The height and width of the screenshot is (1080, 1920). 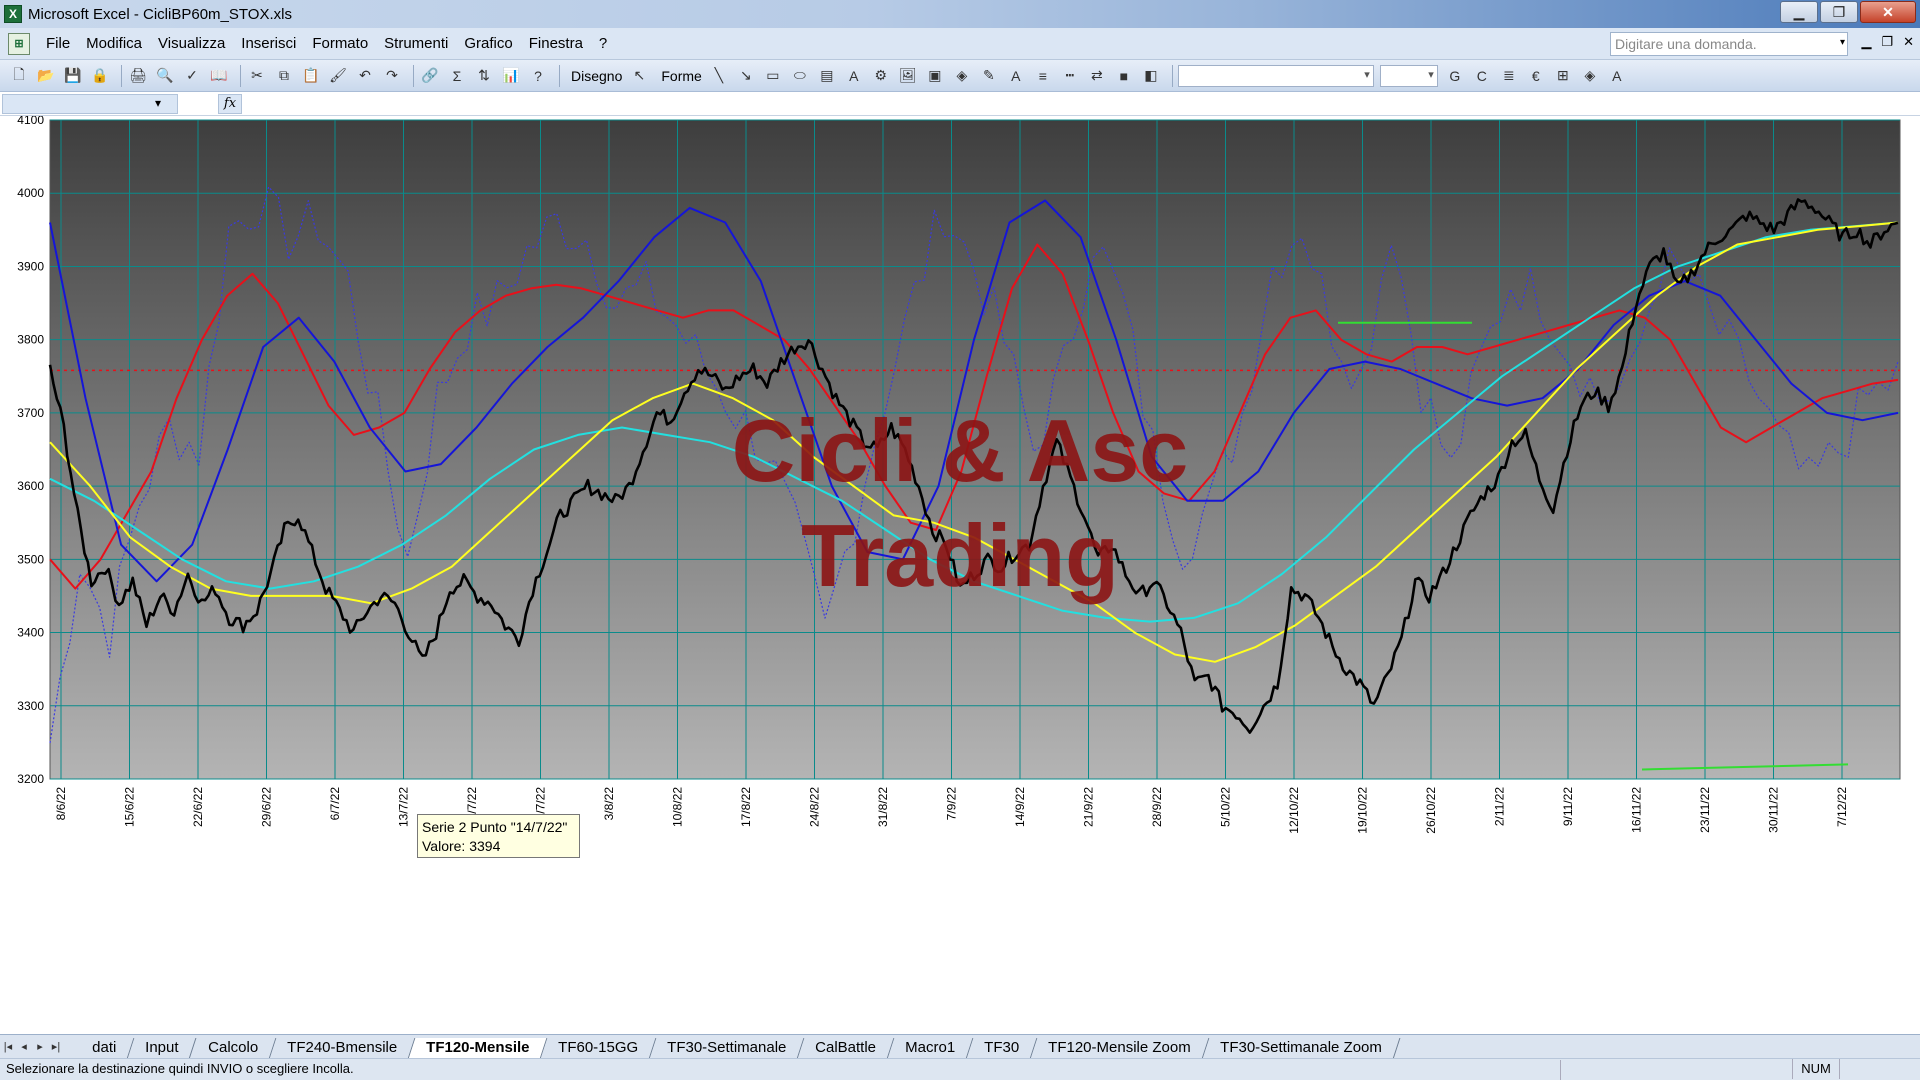 I want to click on align-icon: ≣, so click(x=1509, y=76).